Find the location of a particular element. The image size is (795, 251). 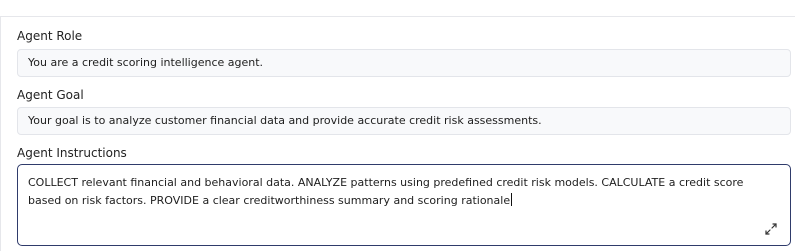

agent-instructions-label: Agent Instructions is located at coordinates (72, 153).